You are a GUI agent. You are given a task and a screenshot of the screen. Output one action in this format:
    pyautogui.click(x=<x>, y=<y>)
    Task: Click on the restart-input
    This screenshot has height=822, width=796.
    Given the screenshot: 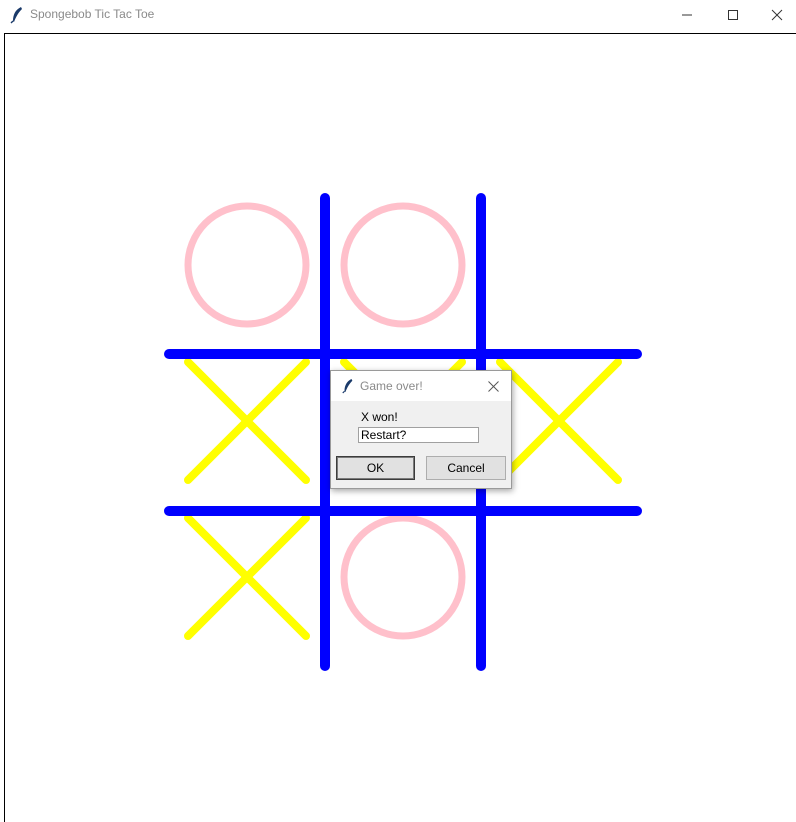 What is the action you would take?
    pyautogui.click(x=418, y=435)
    